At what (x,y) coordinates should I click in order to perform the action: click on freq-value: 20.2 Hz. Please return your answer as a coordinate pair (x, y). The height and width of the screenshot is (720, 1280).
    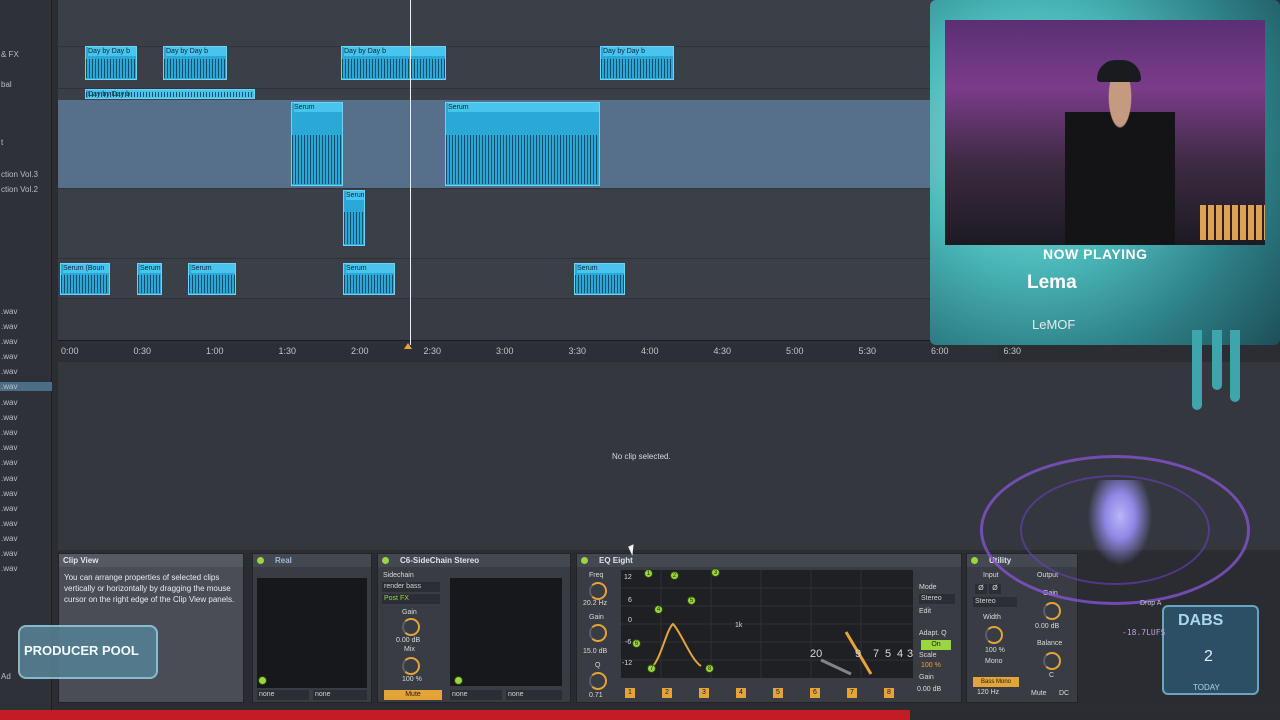
    Looking at the image, I should click on (595, 603).